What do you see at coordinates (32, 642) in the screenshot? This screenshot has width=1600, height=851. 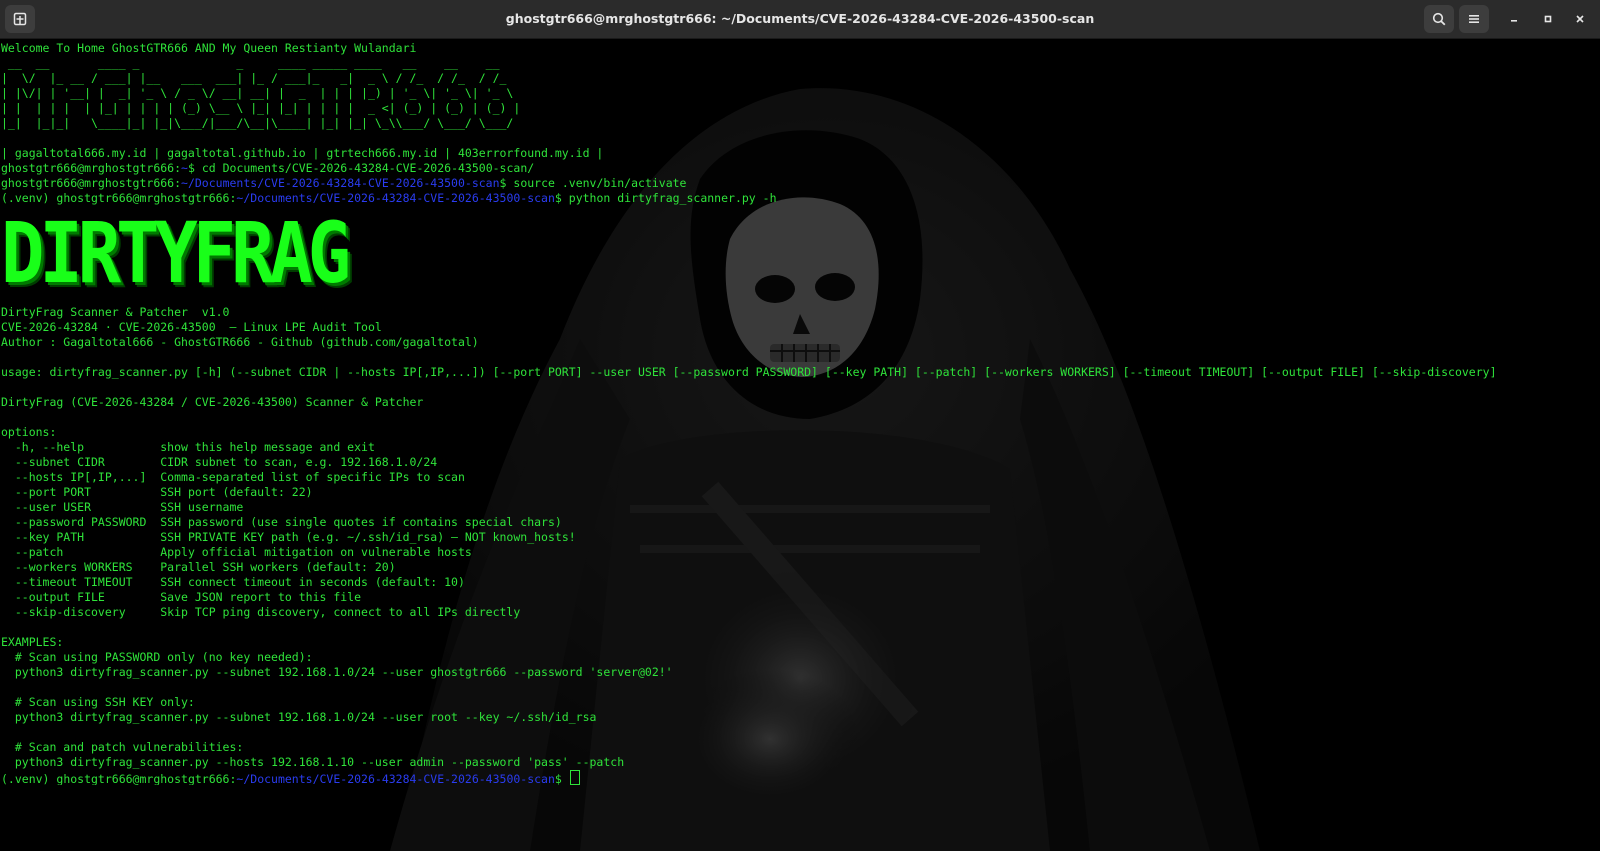 I see `examples-header: EXAMPLES:` at bounding box center [32, 642].